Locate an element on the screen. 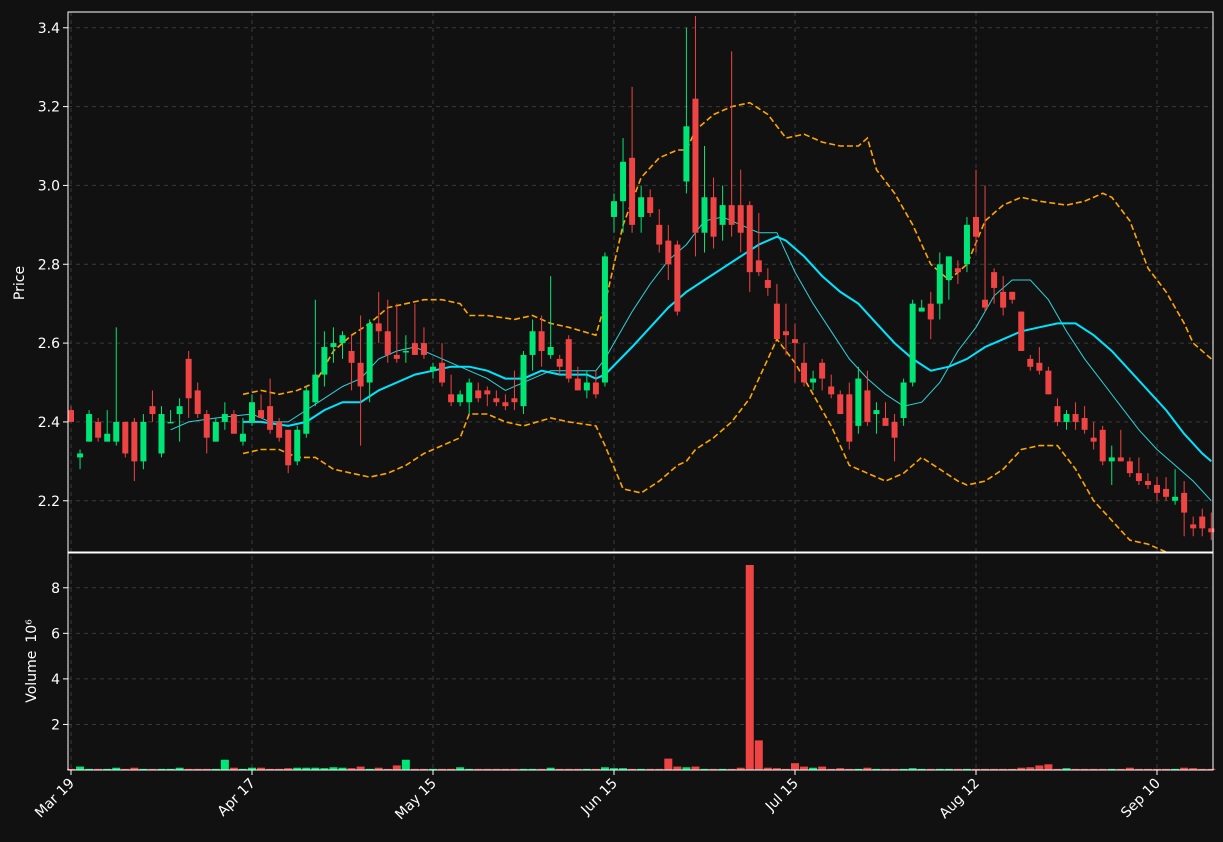  volume-tick-label: 8 is located at coordinates (55, 589).